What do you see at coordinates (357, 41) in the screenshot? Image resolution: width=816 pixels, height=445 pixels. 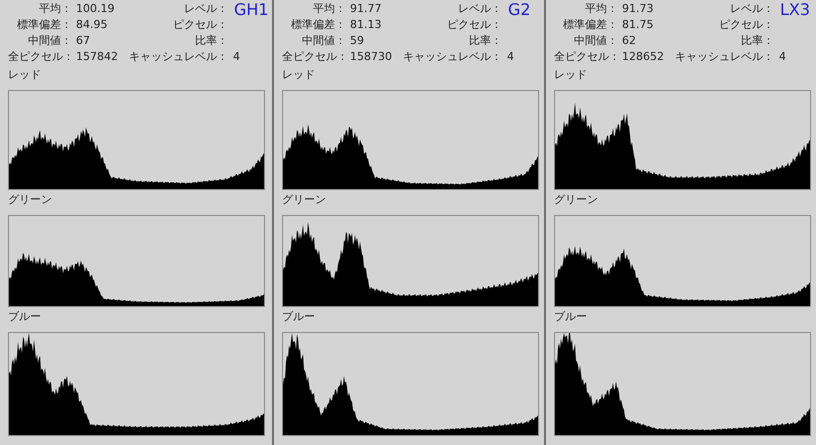 I see `stat-value: 59` at bounding box center [357, 41].